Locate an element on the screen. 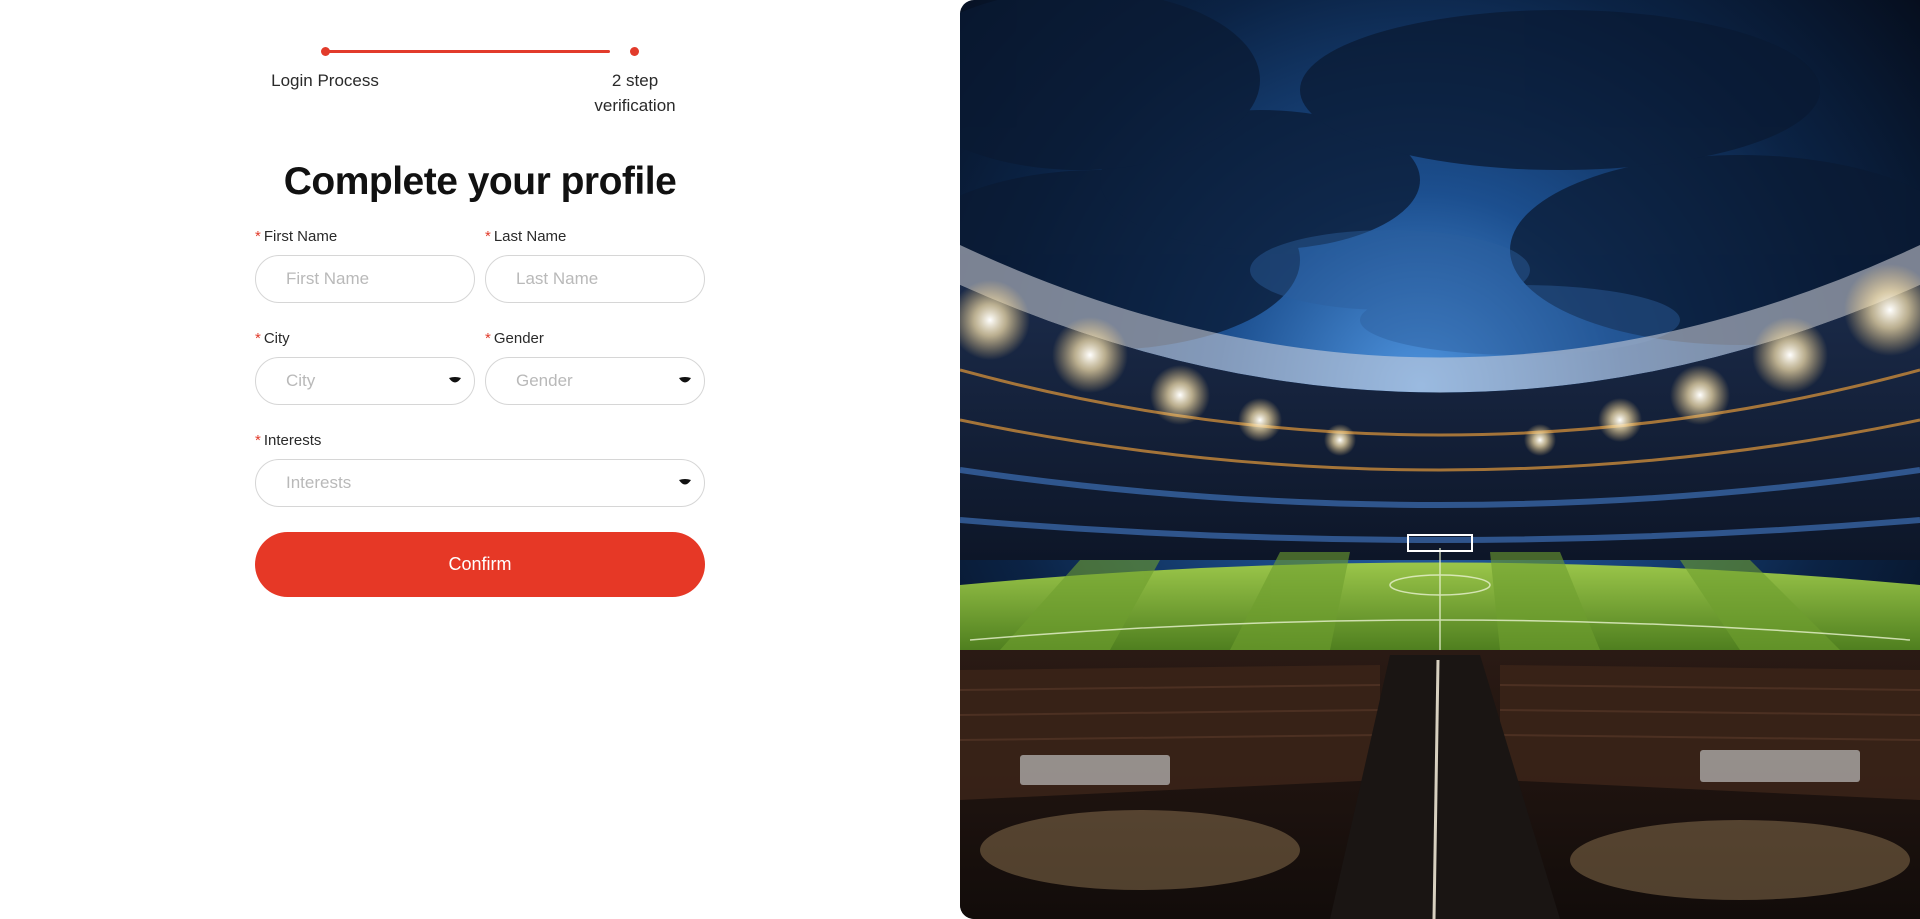  step-label-login: Login Process is located at coordinates (325, 80).